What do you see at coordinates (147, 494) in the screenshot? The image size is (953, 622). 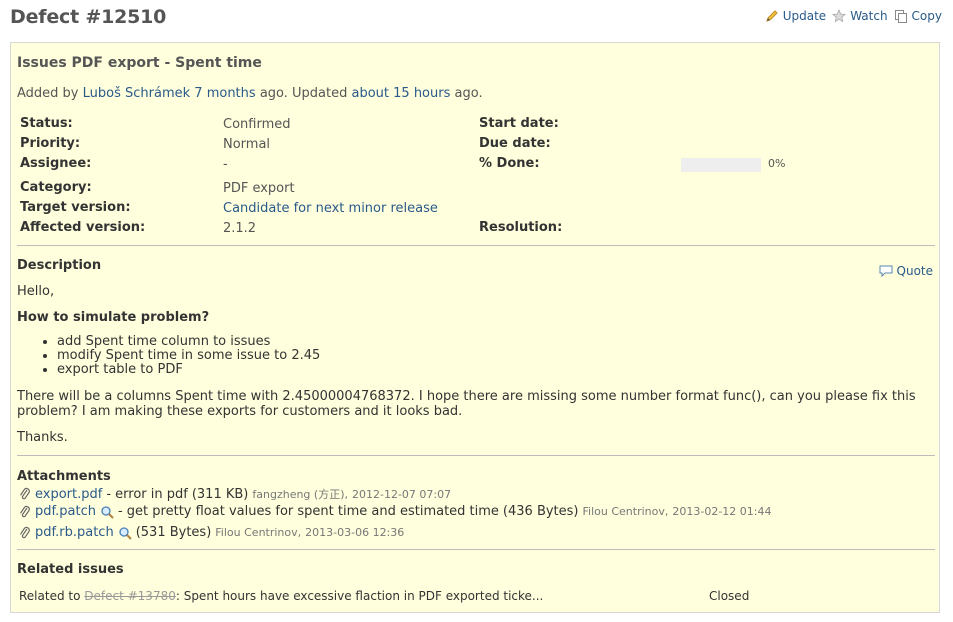 I see `attachment-description: - error in pdf` at bounding box center [147, 494].